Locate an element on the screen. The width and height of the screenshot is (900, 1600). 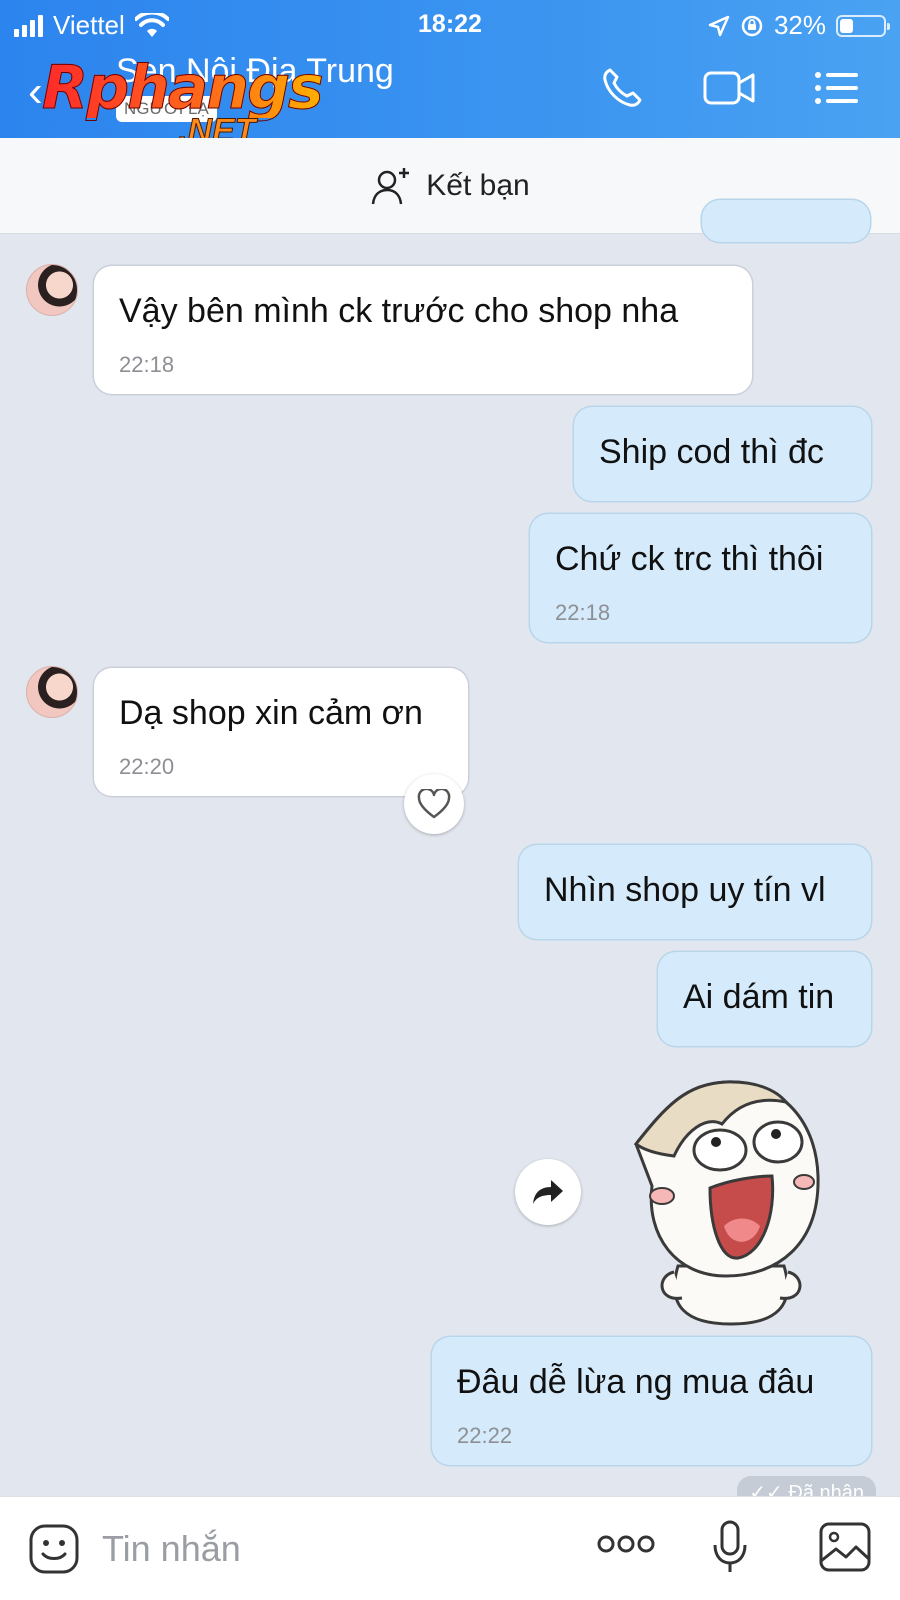
image-icon is located at coordinates (845, 1547).